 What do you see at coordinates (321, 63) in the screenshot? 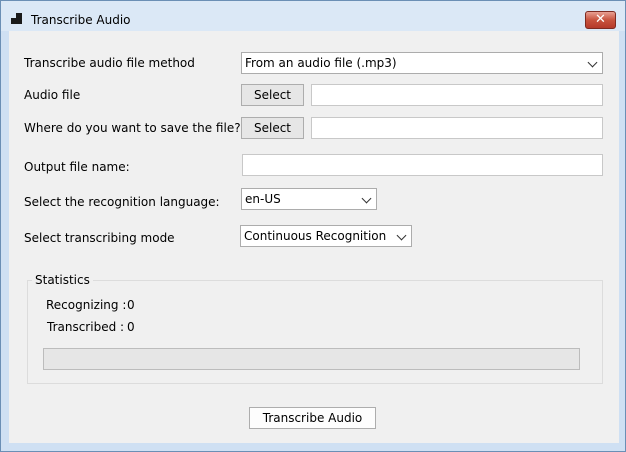
I see `method-value: From an audio file (.mp3)` at bounding box center [321, 63].